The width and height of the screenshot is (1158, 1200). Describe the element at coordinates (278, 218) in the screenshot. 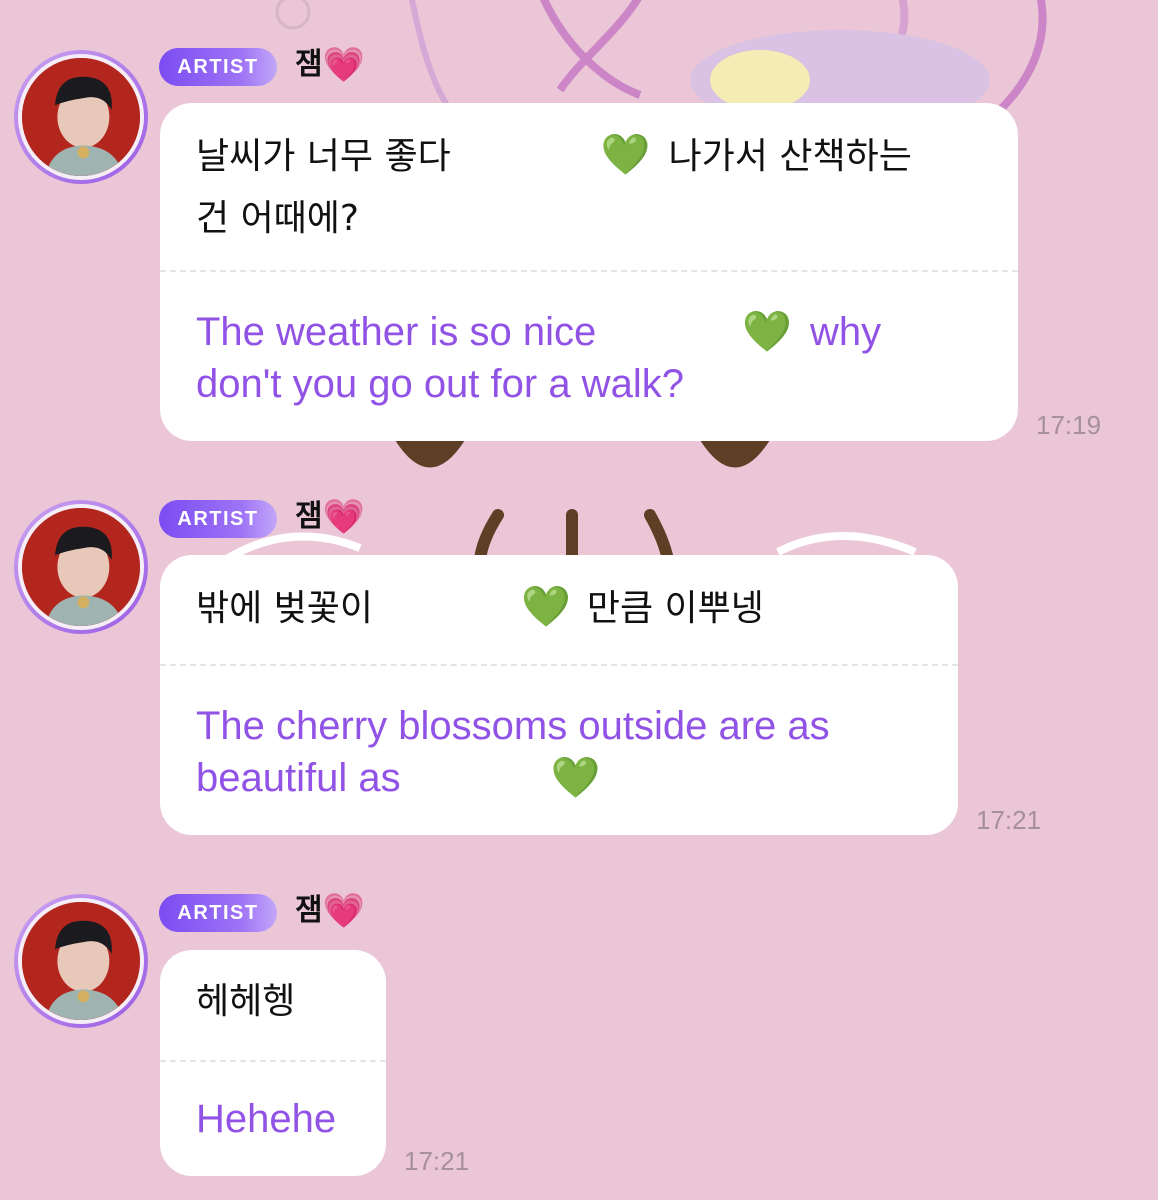

I see `korean-text-line2: 건 어때에?` at that location.